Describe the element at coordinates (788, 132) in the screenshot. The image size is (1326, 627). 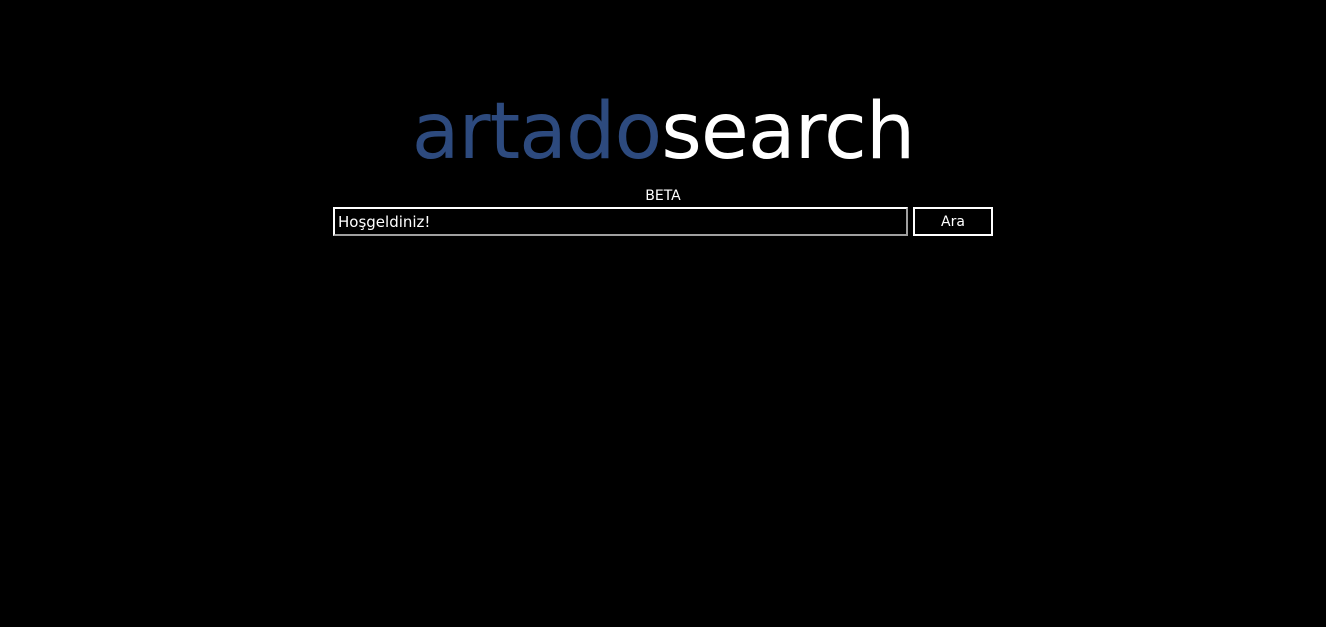
I see `logo-part-search: search` at that location.